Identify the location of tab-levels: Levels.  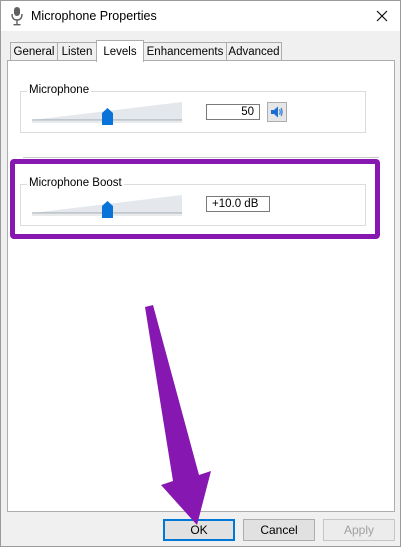
(120, 51).